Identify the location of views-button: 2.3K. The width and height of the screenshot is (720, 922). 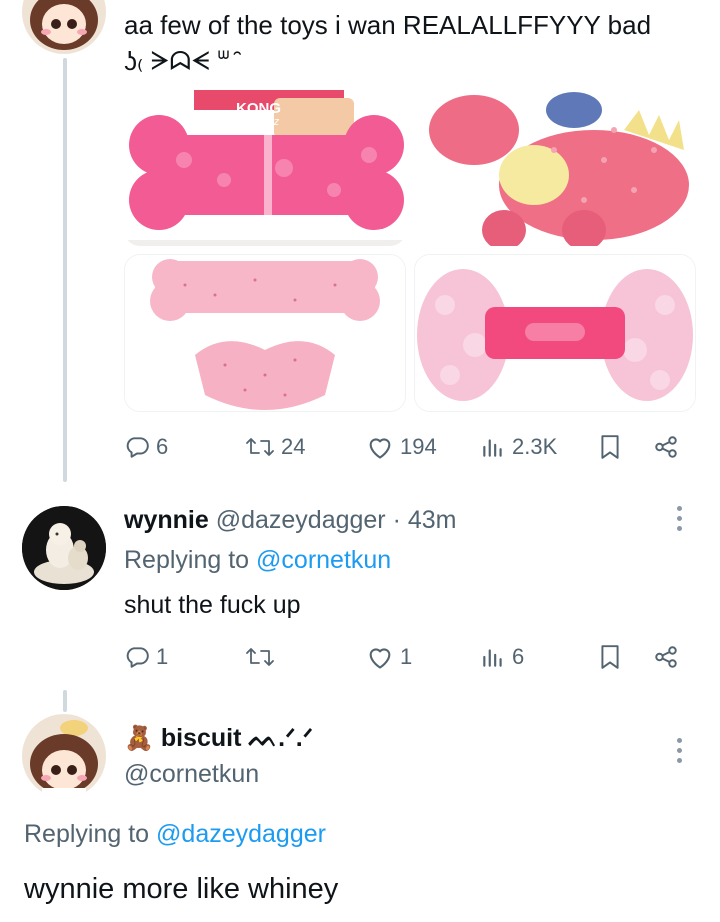
(518, 447).